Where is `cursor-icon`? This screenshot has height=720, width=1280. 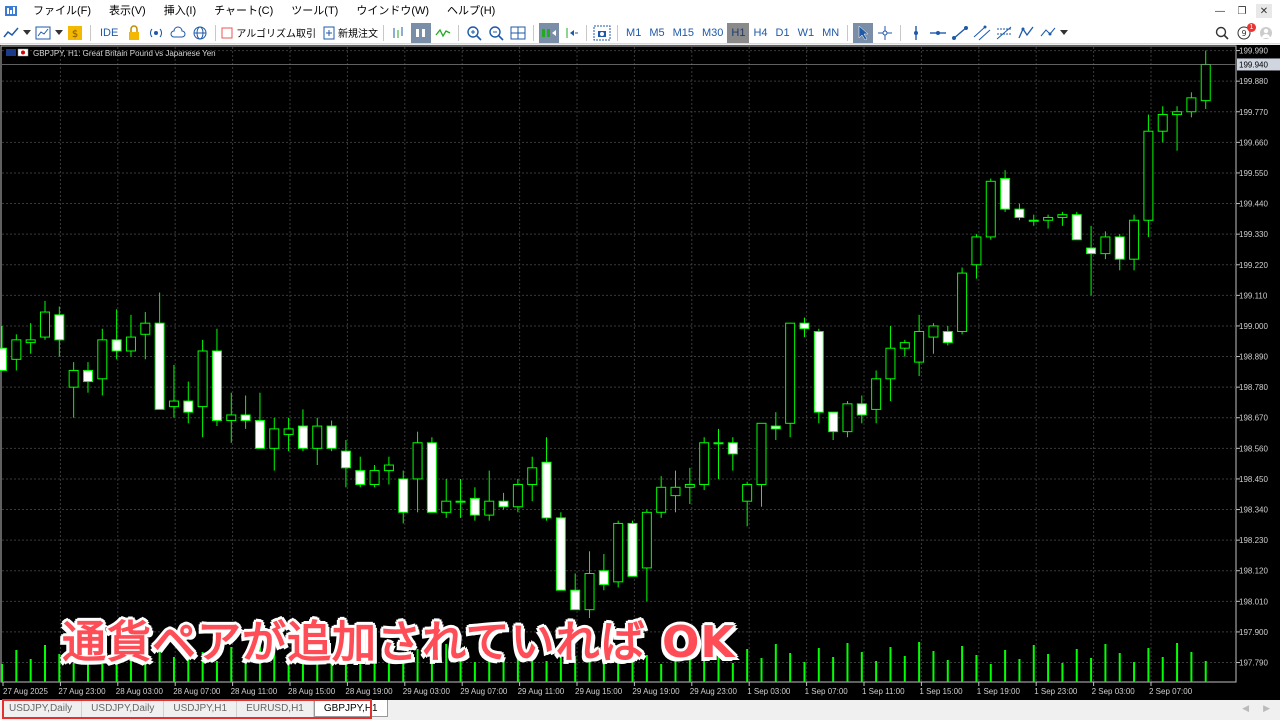
cursor-icon is located at coordinates (863, 32).